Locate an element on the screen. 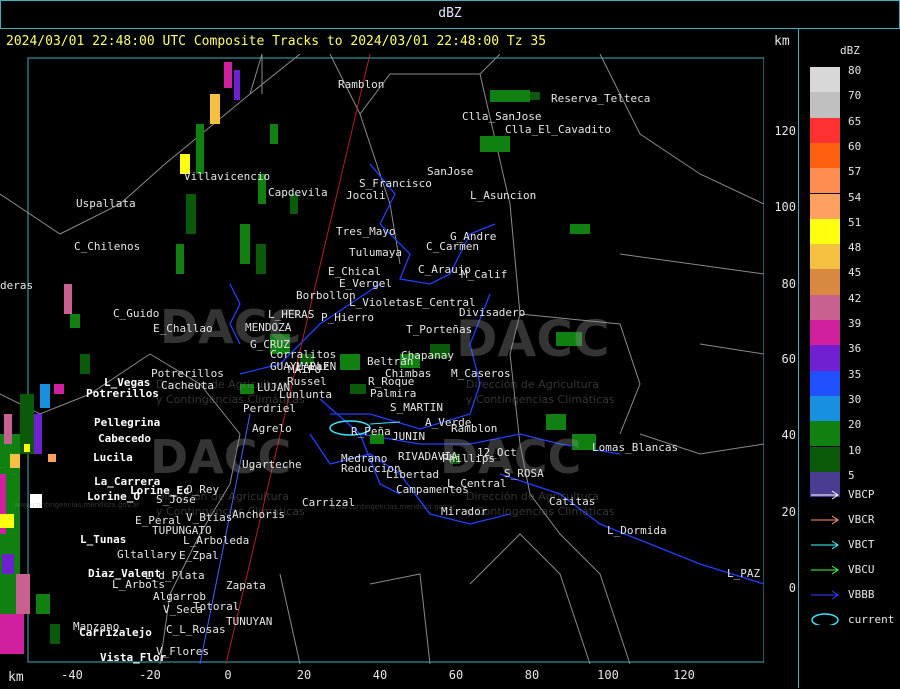  current-track-symbol is located at coordinates (825, 619).